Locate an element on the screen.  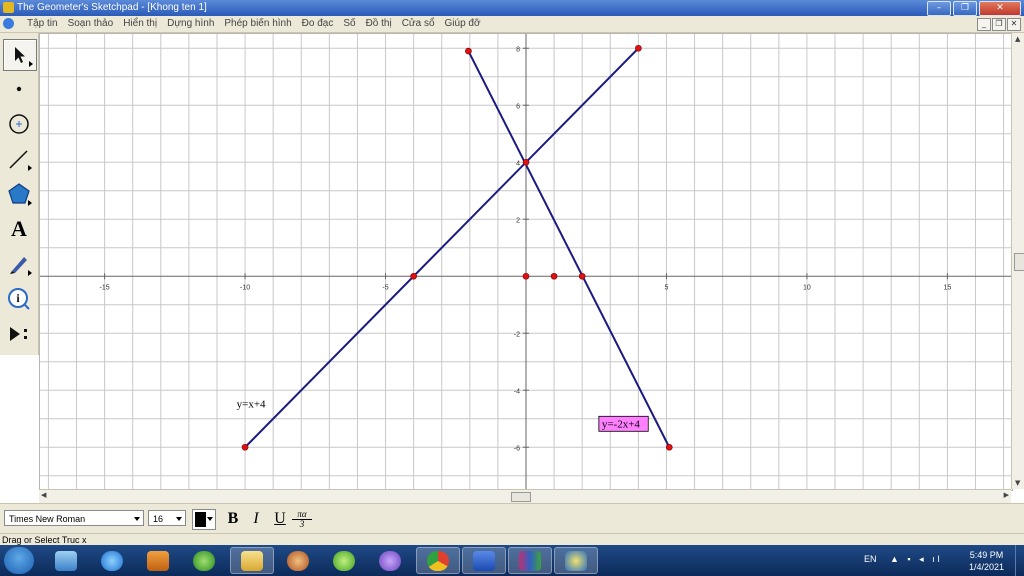
winrar-icon is located at coordinates (530, 560).